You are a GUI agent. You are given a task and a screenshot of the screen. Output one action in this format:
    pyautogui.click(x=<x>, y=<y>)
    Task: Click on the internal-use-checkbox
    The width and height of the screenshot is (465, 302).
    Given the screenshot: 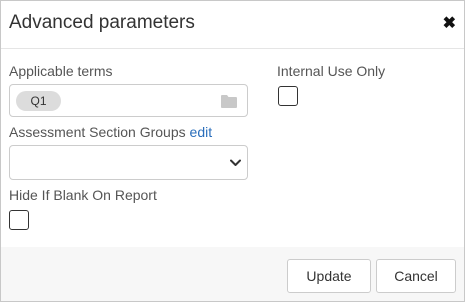 What is the action you would take?
    pyautogui.click(x=288, y=96)
    